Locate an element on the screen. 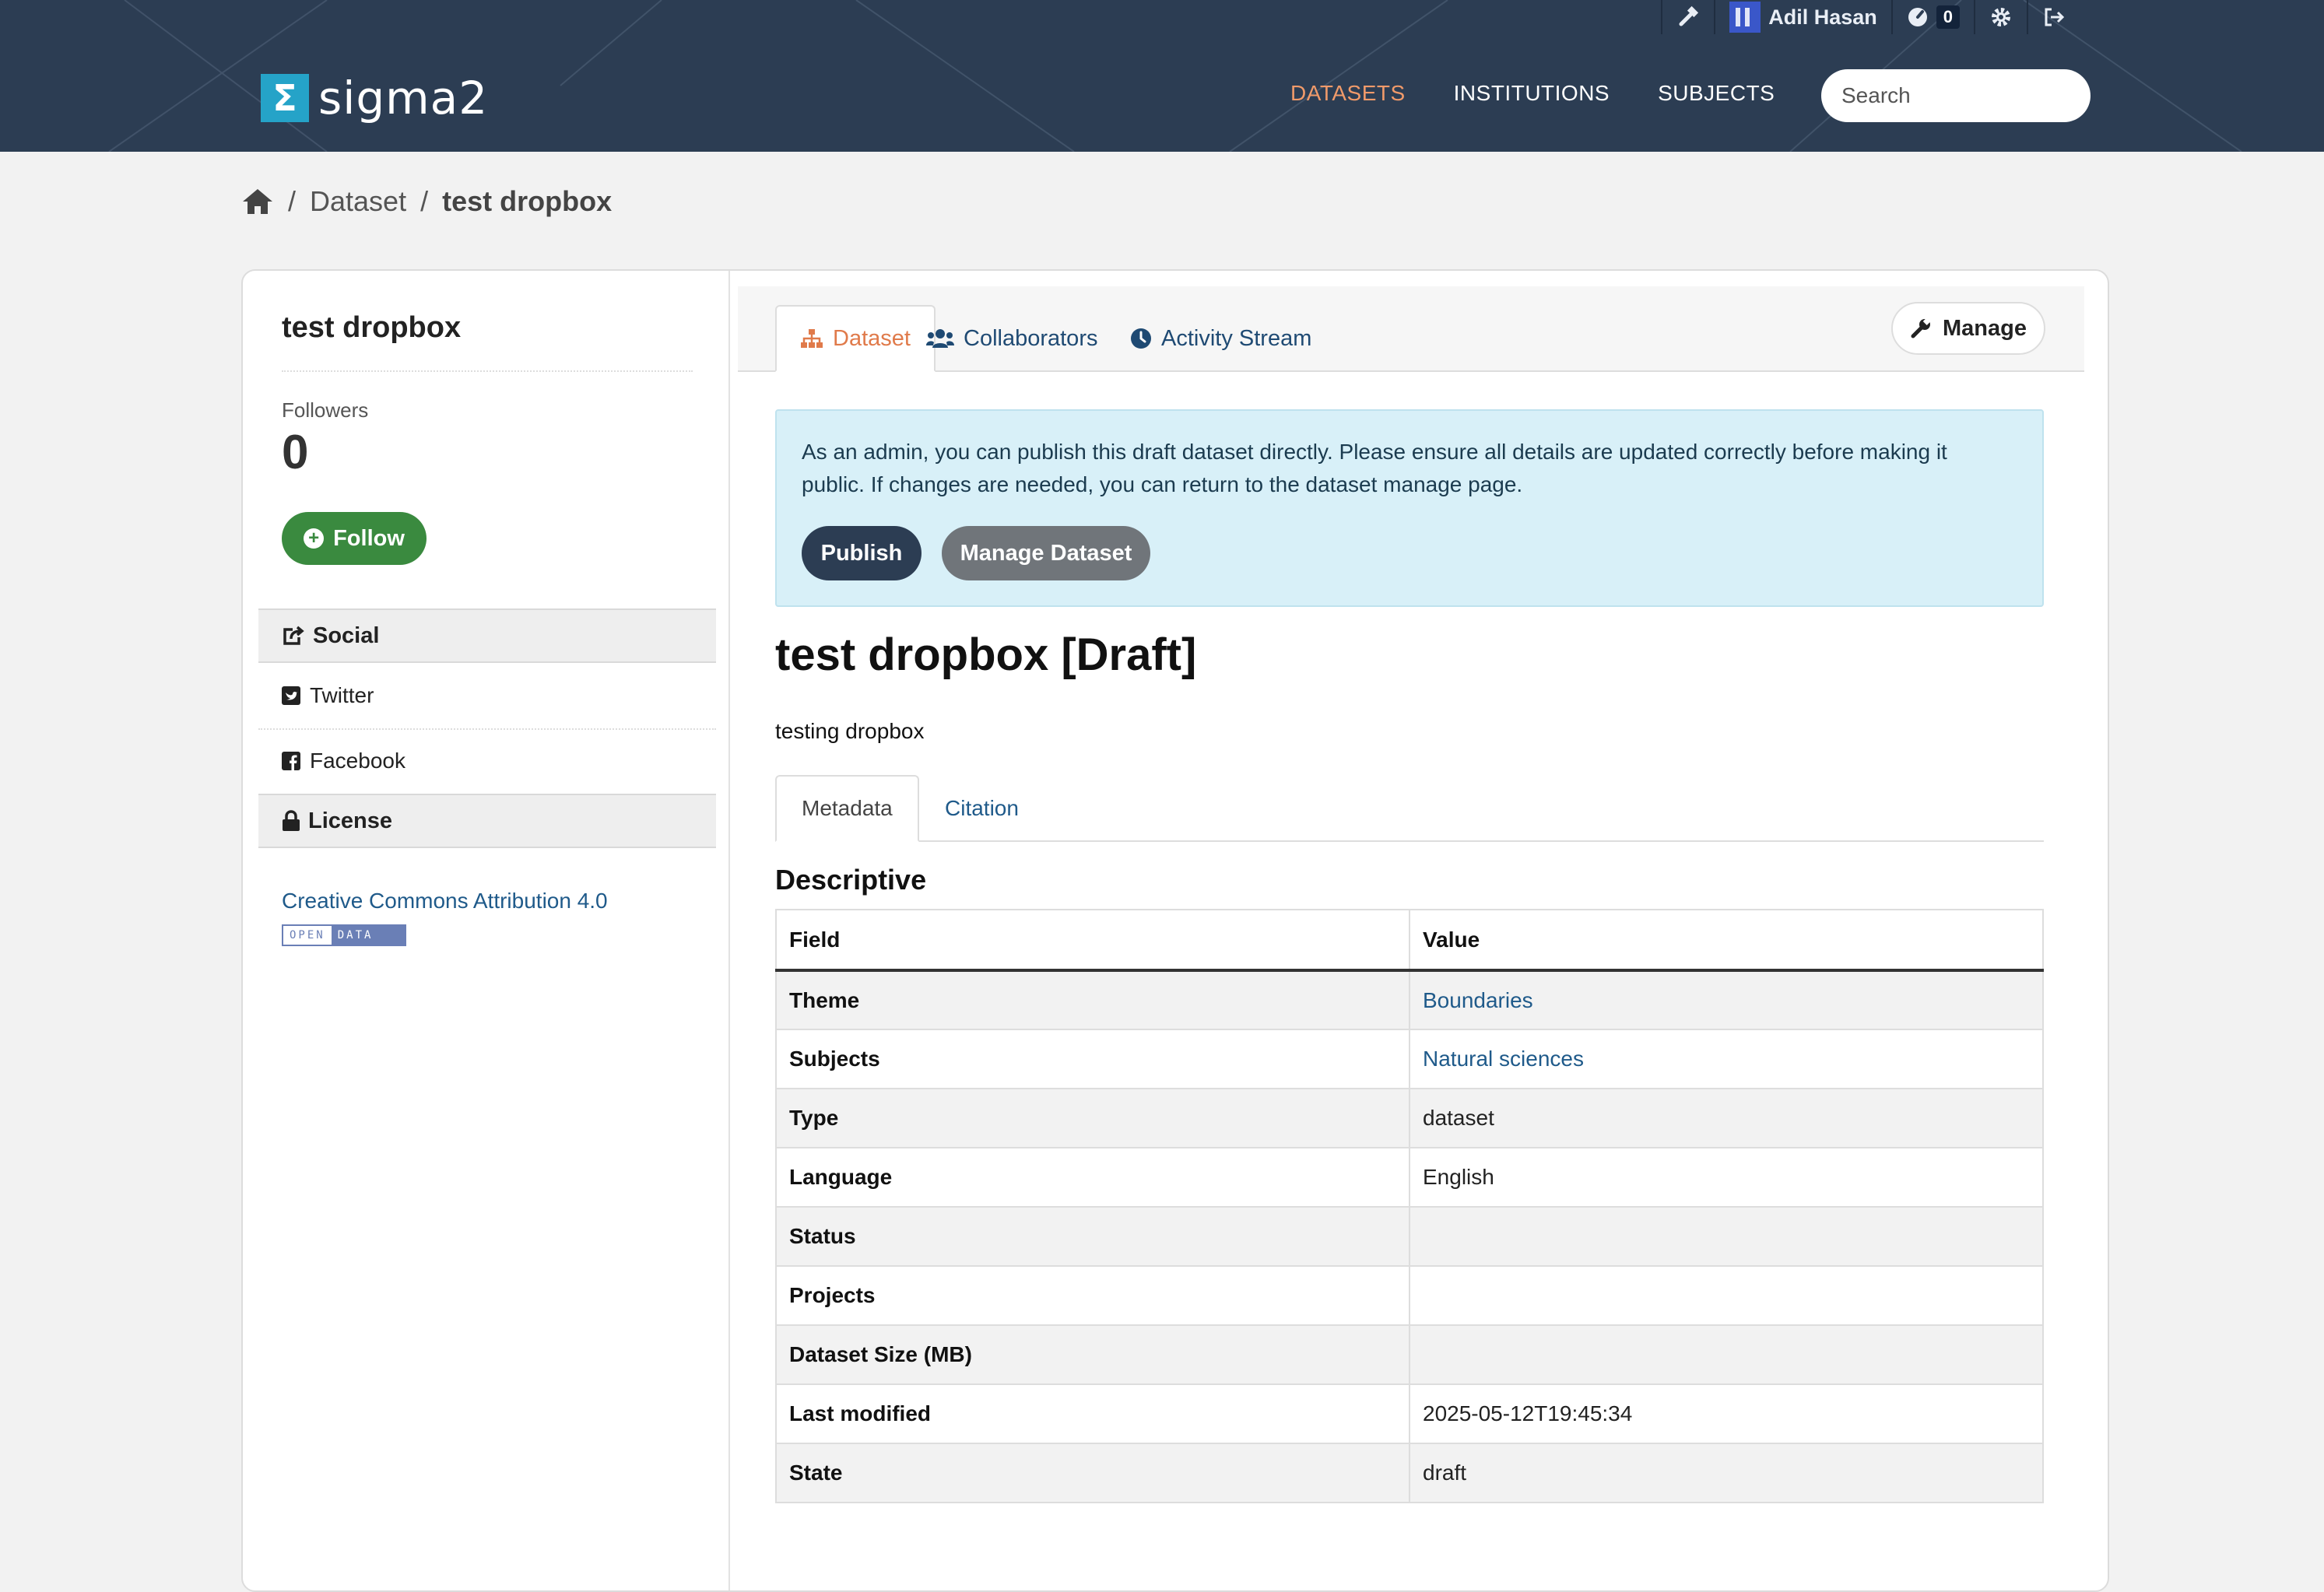  search-box is located at coordinates (1973, 95).